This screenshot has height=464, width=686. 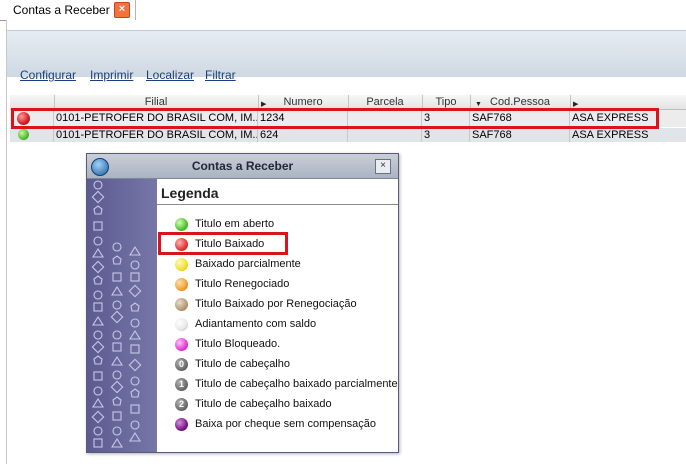 I want to click on status-green-icon, so click(x=23, y=134).